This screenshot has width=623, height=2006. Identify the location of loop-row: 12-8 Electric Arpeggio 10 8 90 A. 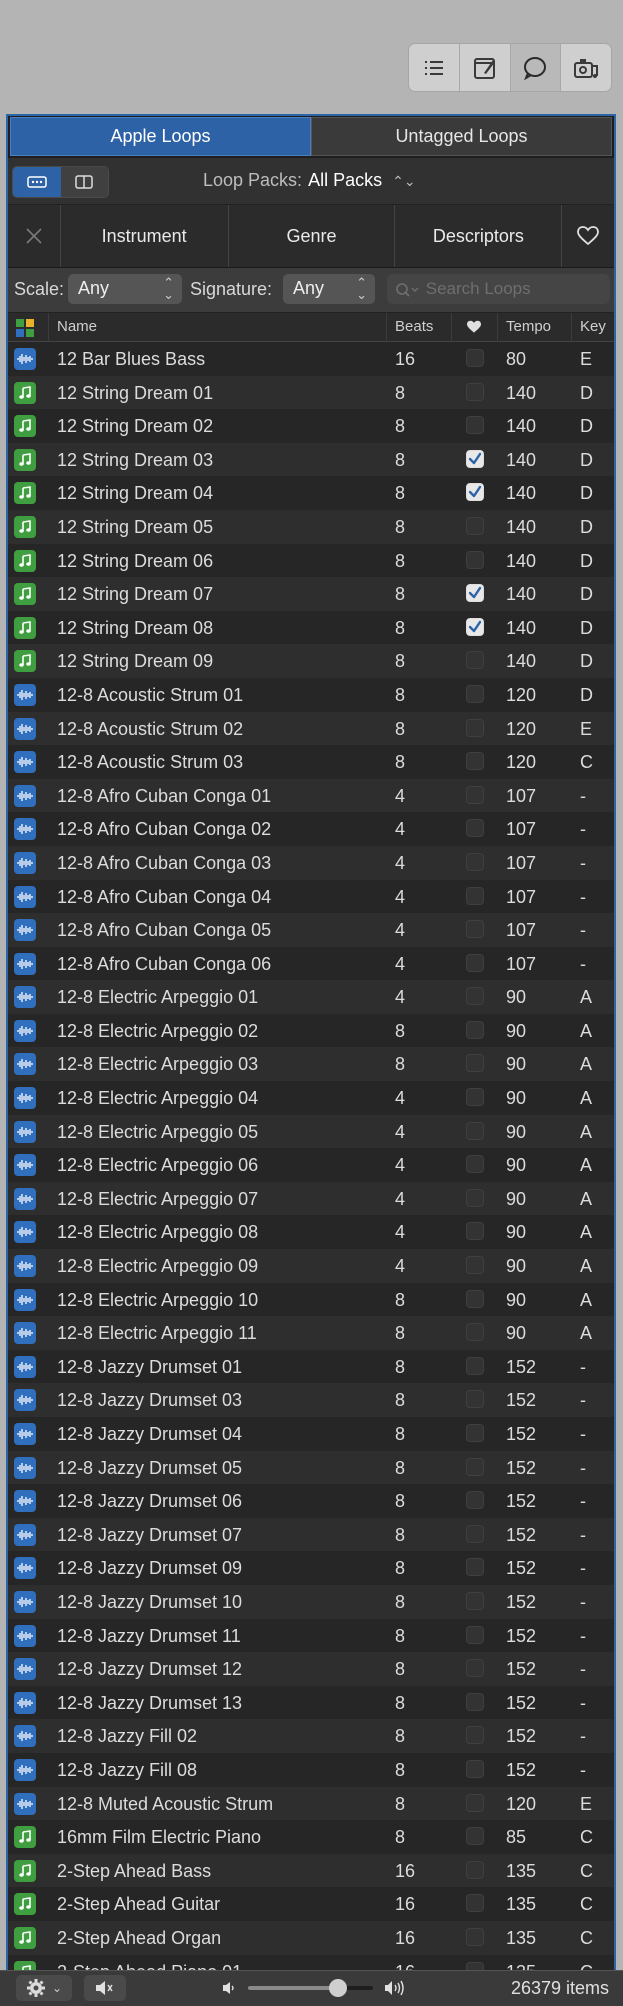
(311, 1299).